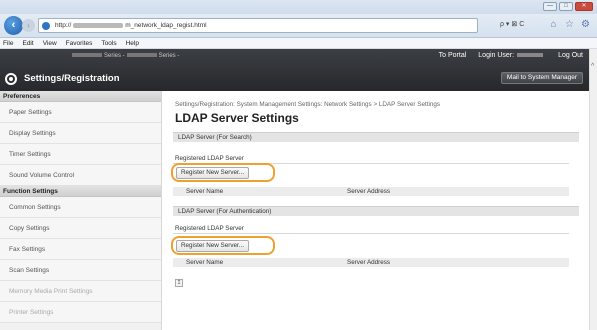  I want to click on tools-gear-icon: ⚙, so click(585, 24).